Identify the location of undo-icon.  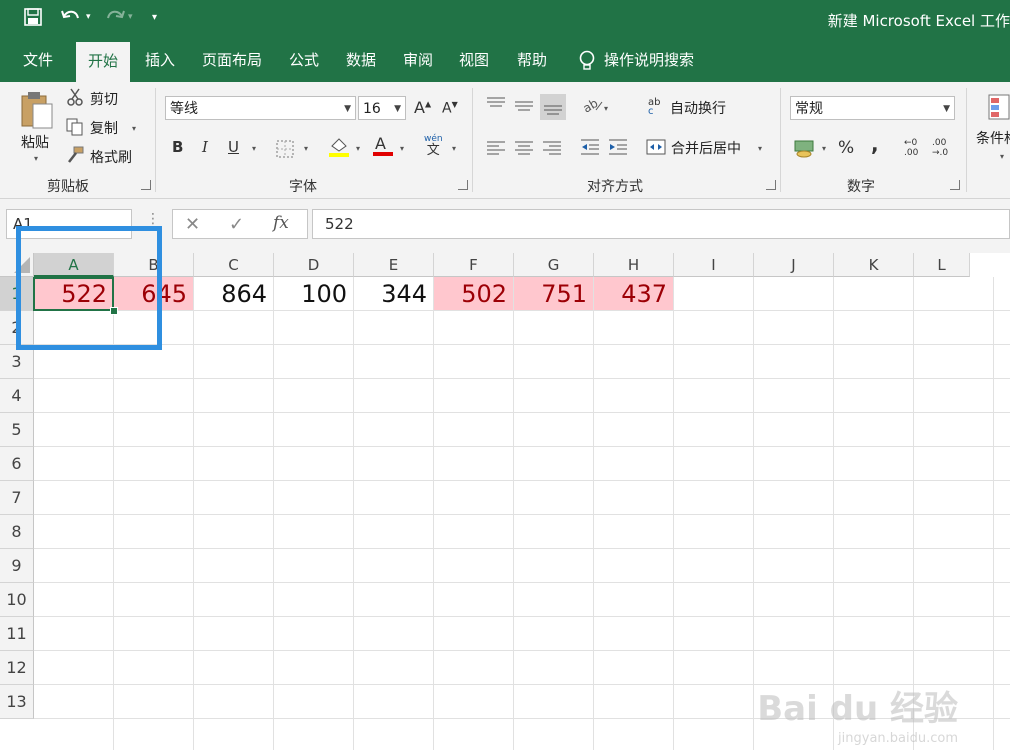
(71, 19).